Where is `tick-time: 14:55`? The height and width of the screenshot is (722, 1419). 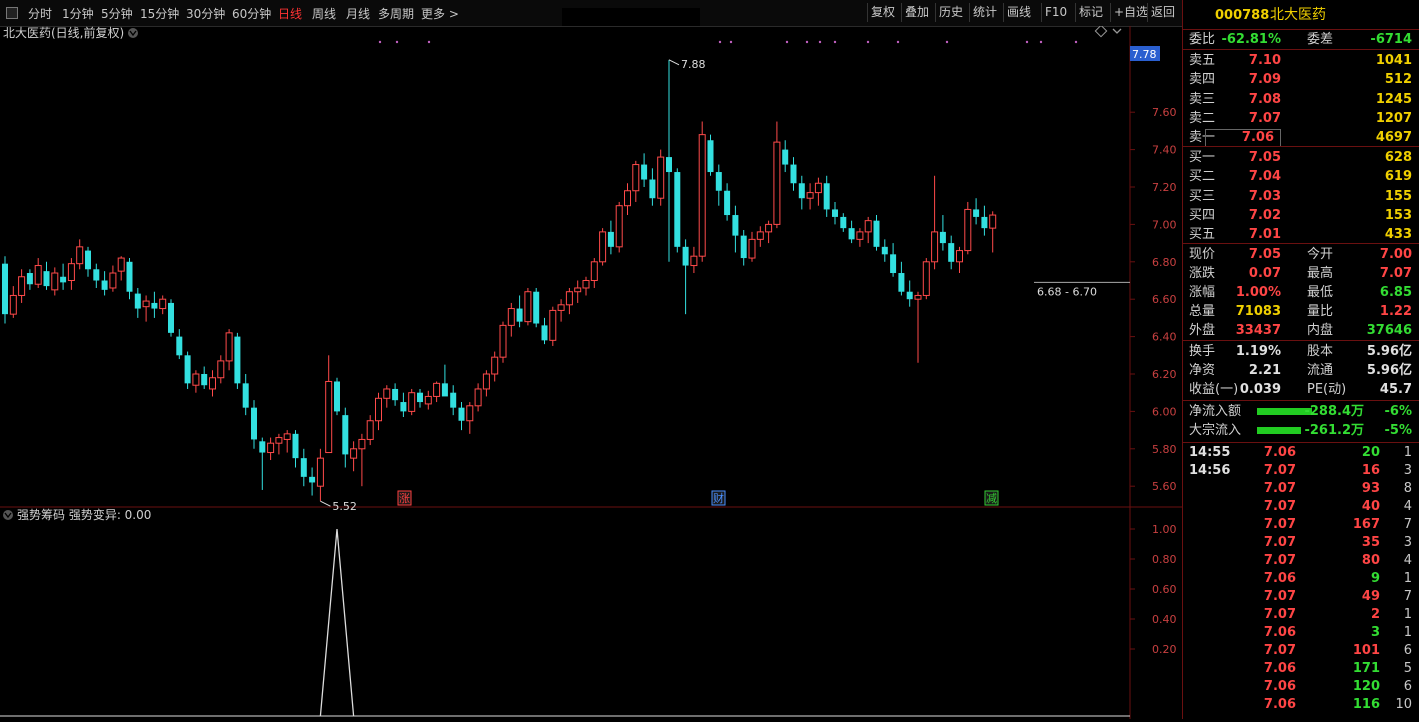
tick-time: 14:55 is located at coordinates (1210, 452).